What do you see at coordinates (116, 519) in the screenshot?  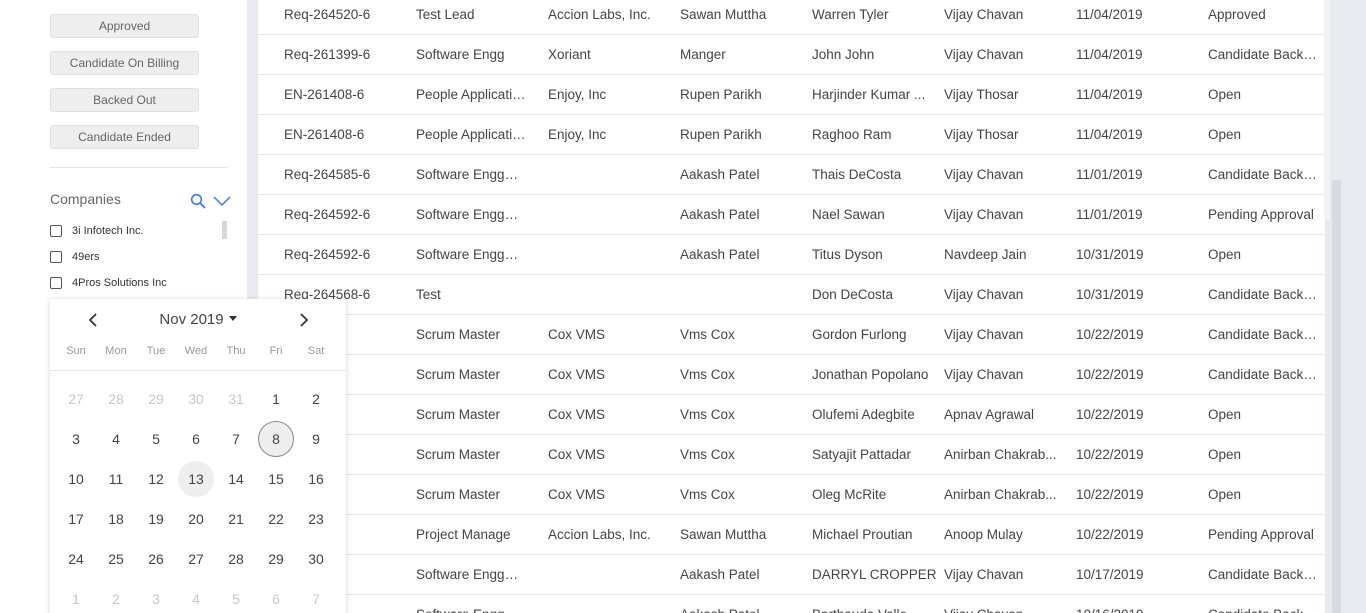 I see `calendar-day: 18` at bounding box center [116, 519].